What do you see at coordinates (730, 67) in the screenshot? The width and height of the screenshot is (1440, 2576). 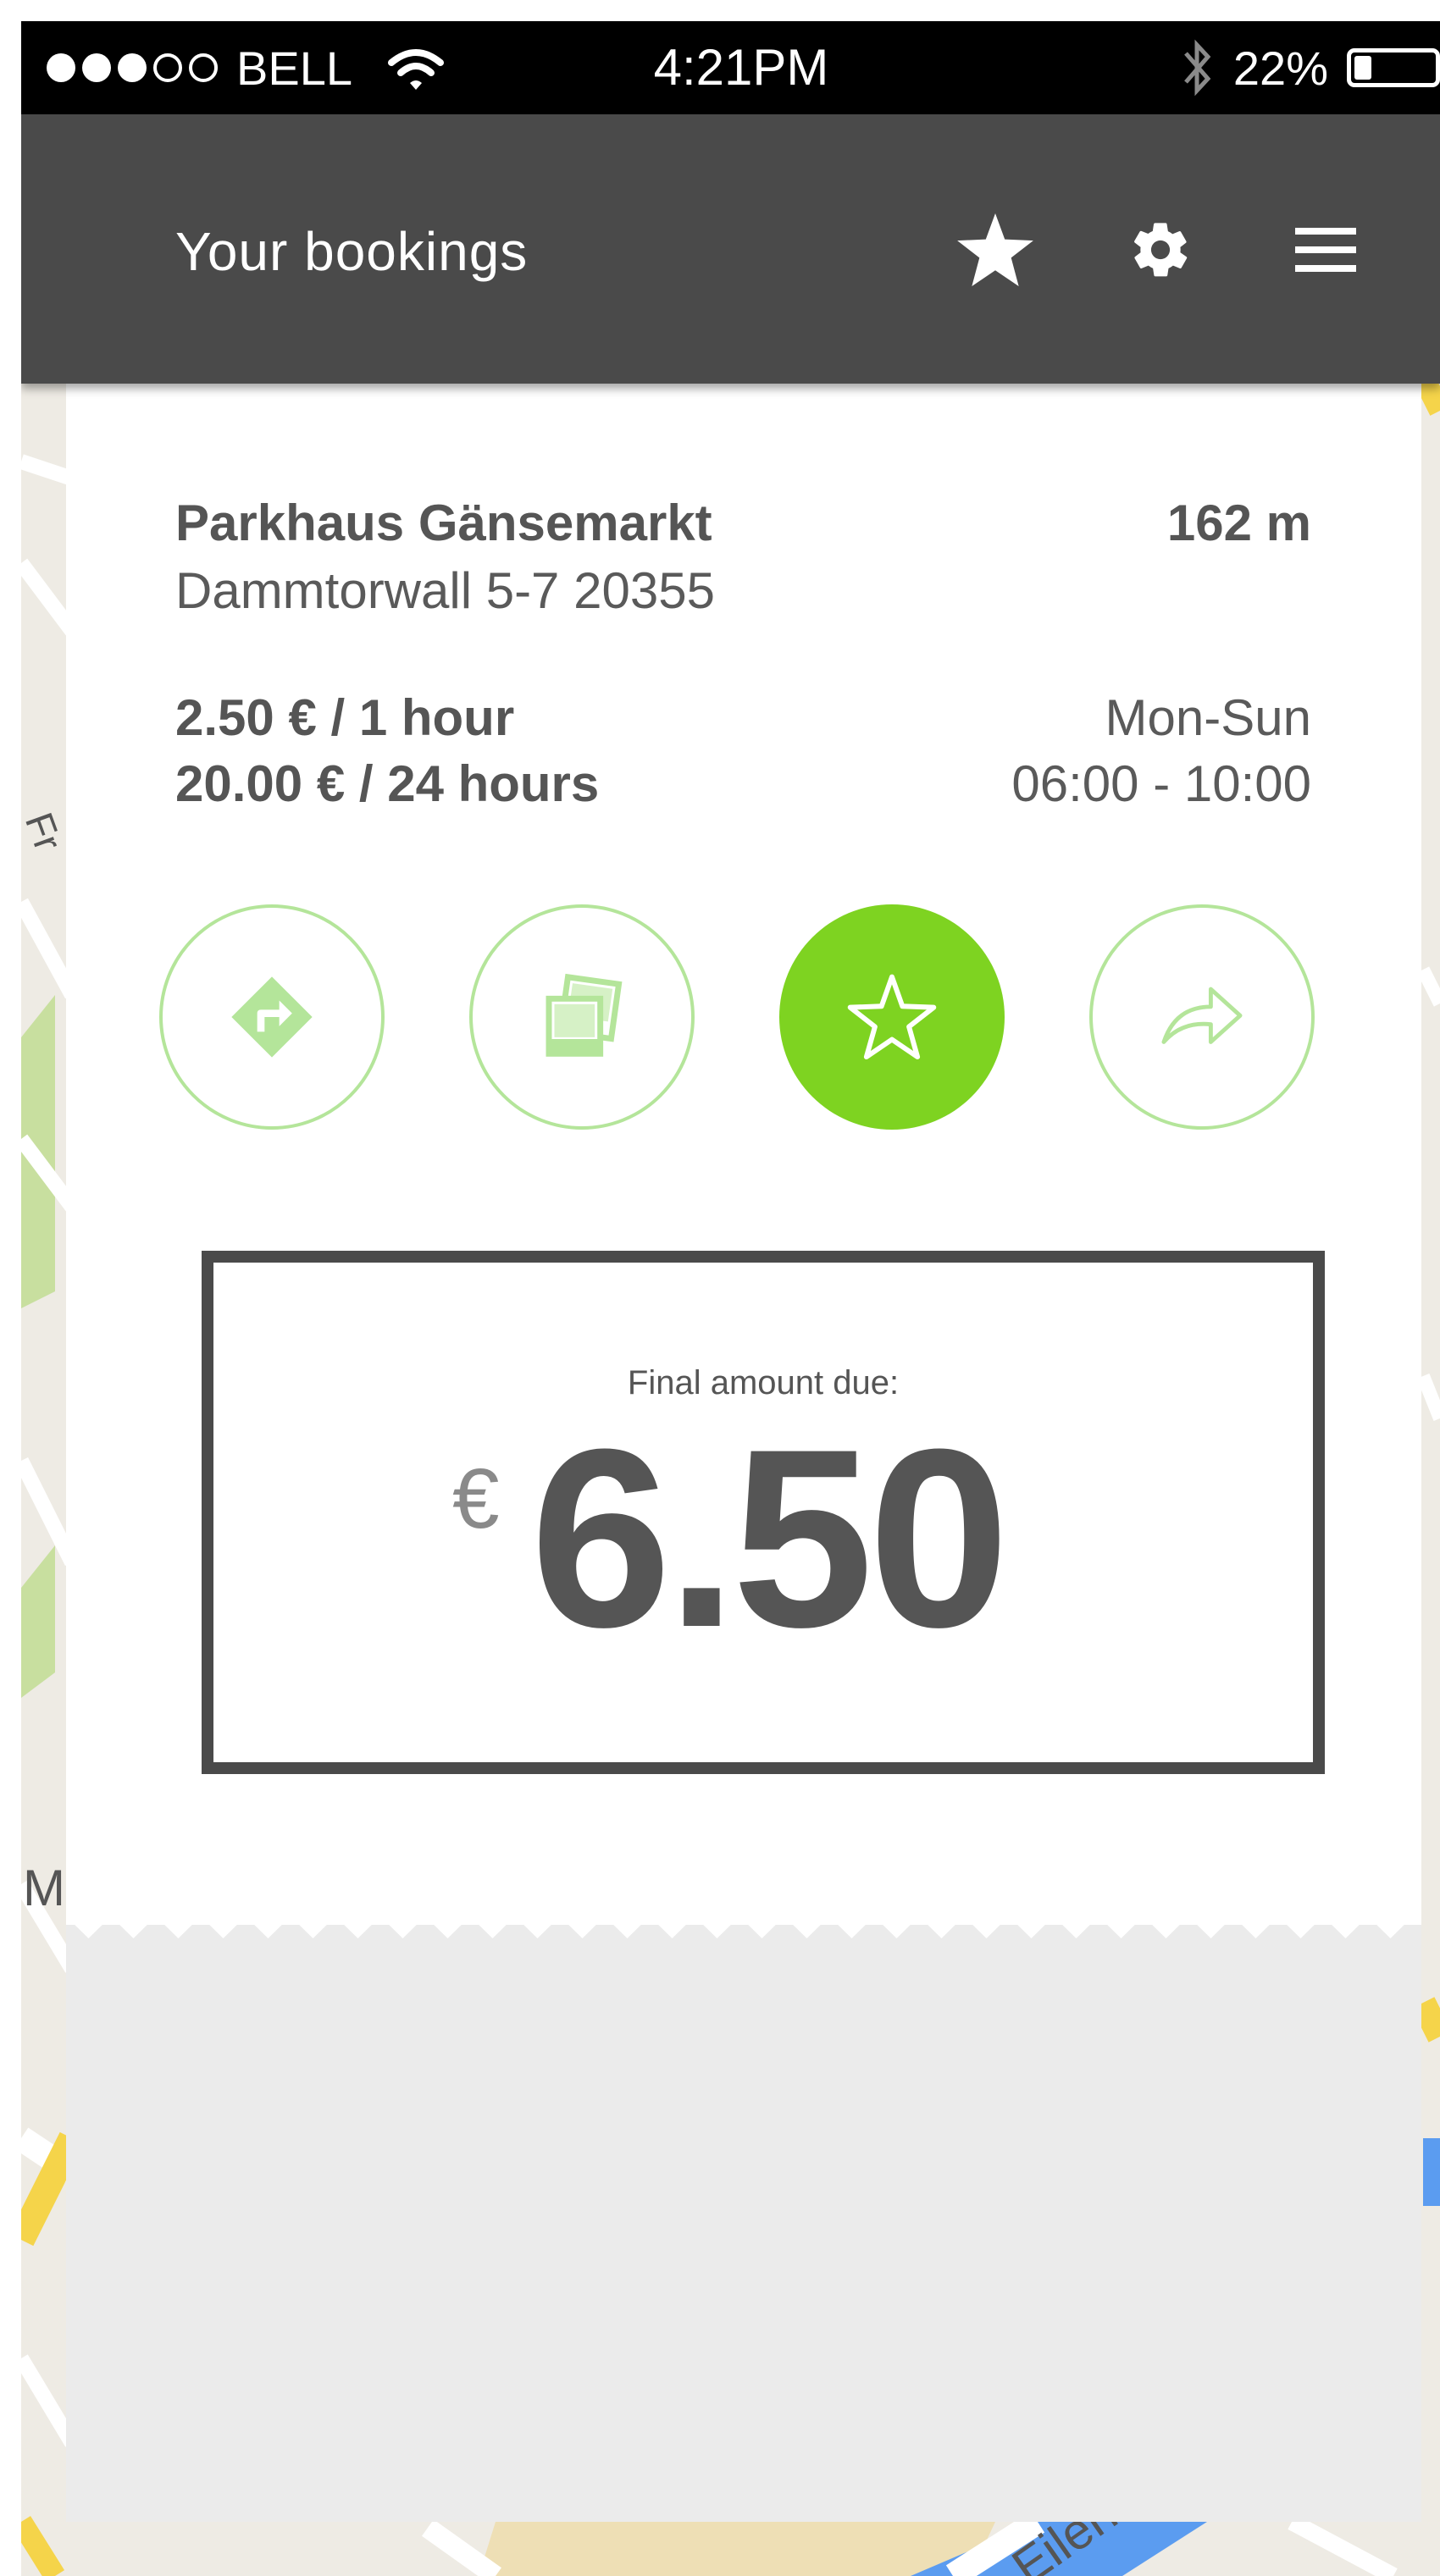 I see `status-bar: BELL 4:21PM 22%` at bounding box center [730, 67].